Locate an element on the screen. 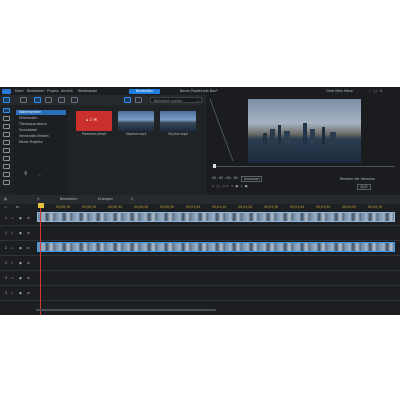  scrubber-handle-icon is located at coordinates (214, 166).